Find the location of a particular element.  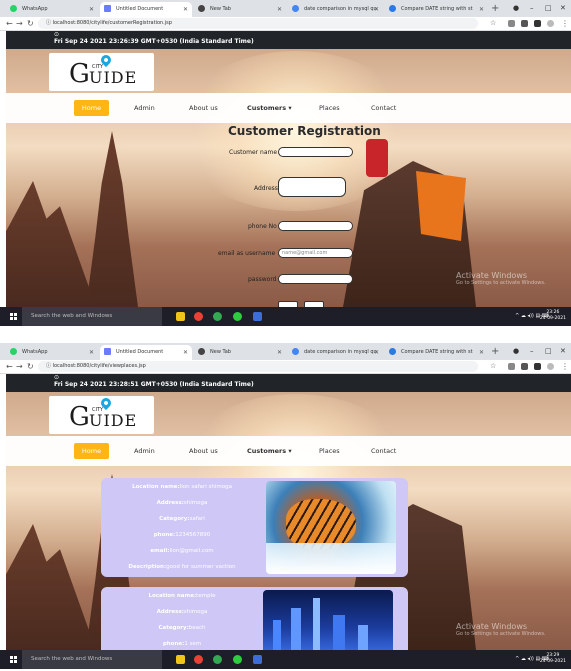

info-icon: ⓘ is located at coordinates (49, 23).